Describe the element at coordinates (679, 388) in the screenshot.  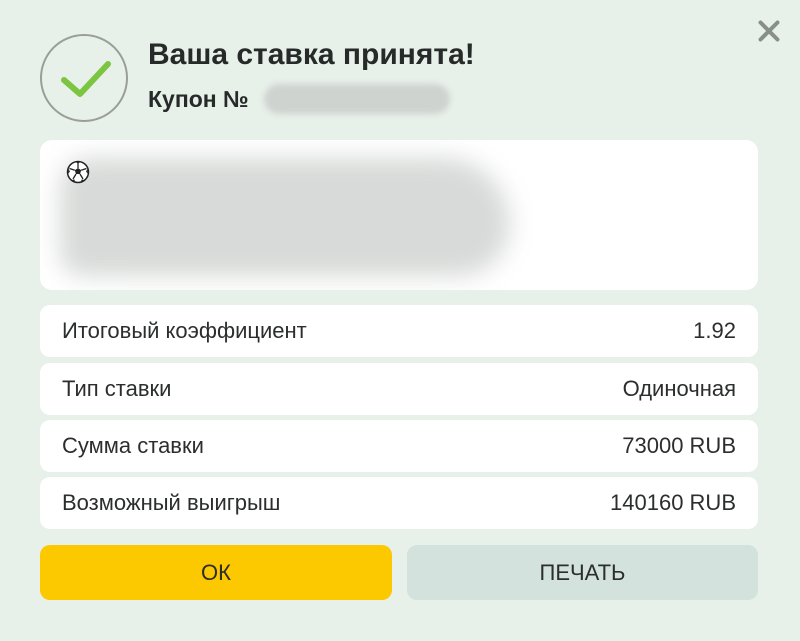
I see `detail-value: Одиночная` at that location.